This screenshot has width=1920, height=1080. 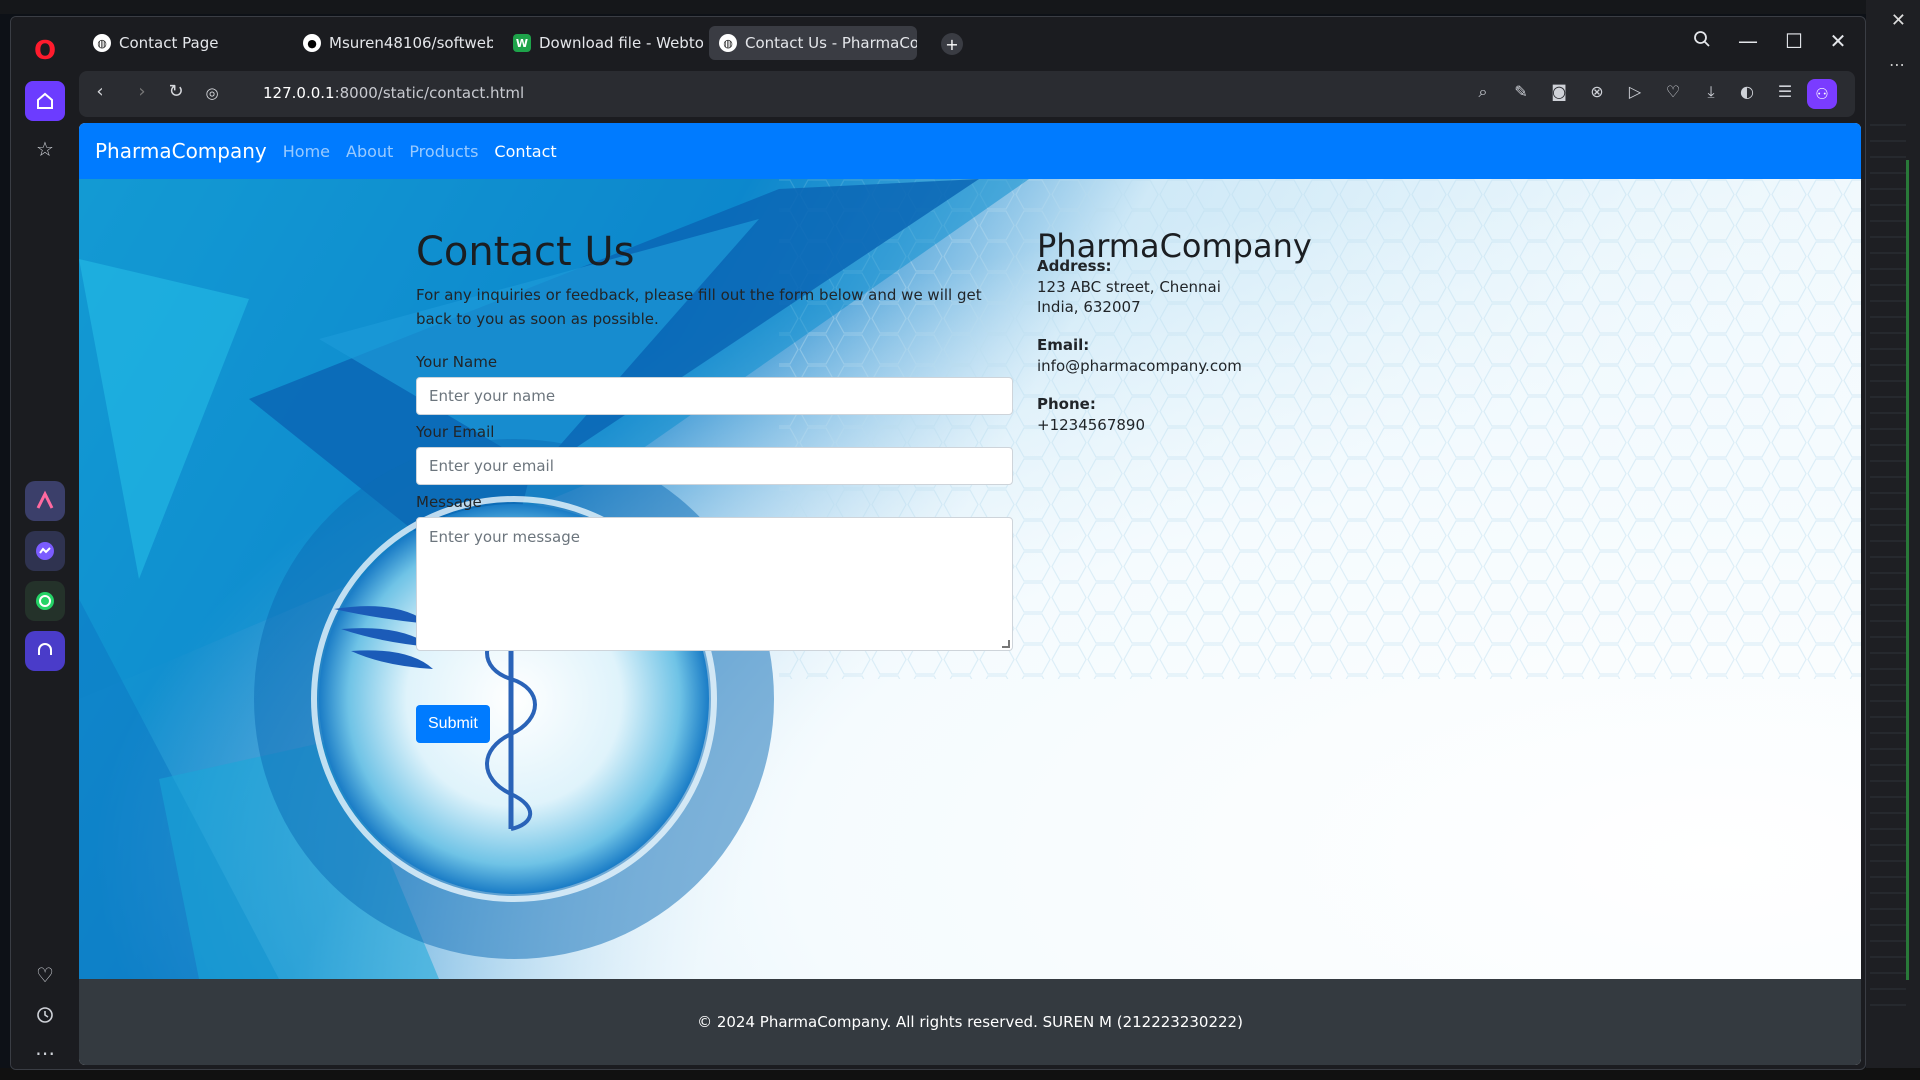 What do you see at coordinates (212, 93) in the screenshot?
I see `site-info-icon: ◎` at bounding box center [212, 93].